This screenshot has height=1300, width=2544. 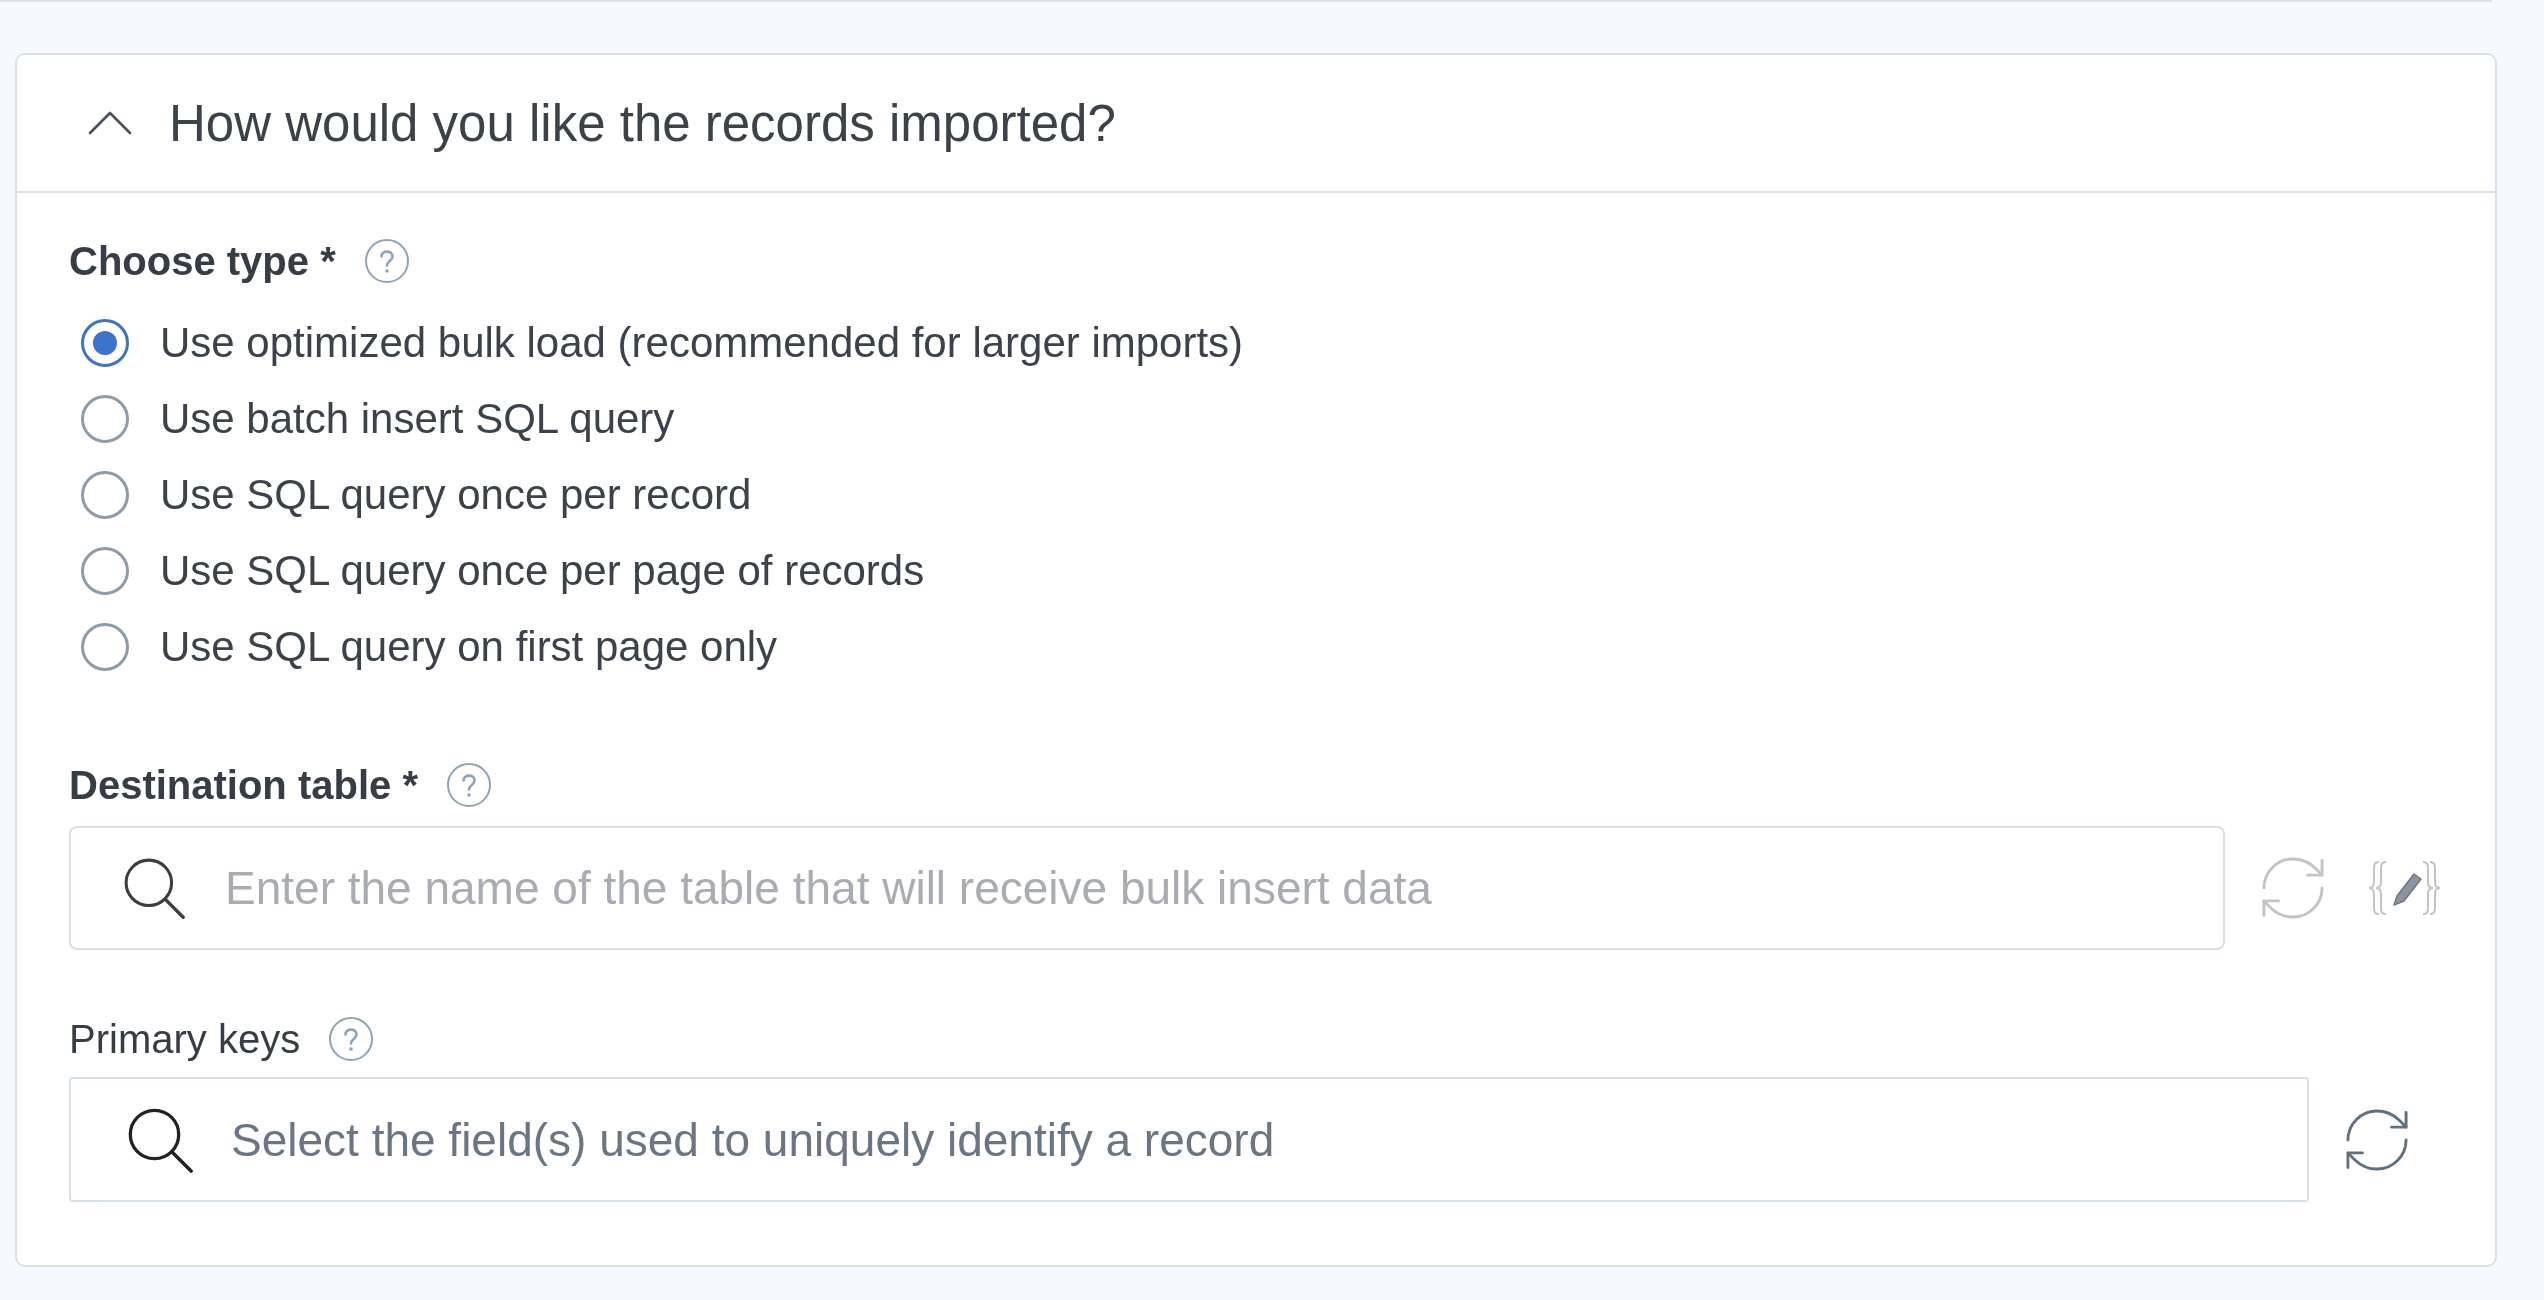 What do you see at coordinates (202, 261) in the screenshot?
I see `field-label: Choose type *` at bounding box center [202, 261].